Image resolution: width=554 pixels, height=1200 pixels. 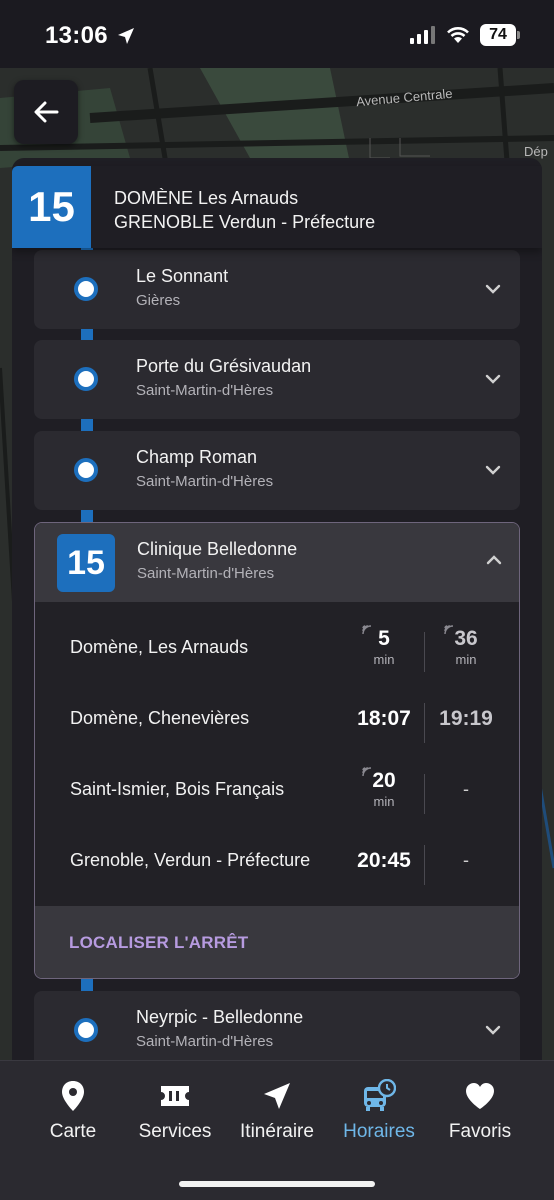 What do you see at coordinates (224, 366) in the screenshot?
I see `stop-name: Porte du Grésivaudan` at bounding box center [224, 366].